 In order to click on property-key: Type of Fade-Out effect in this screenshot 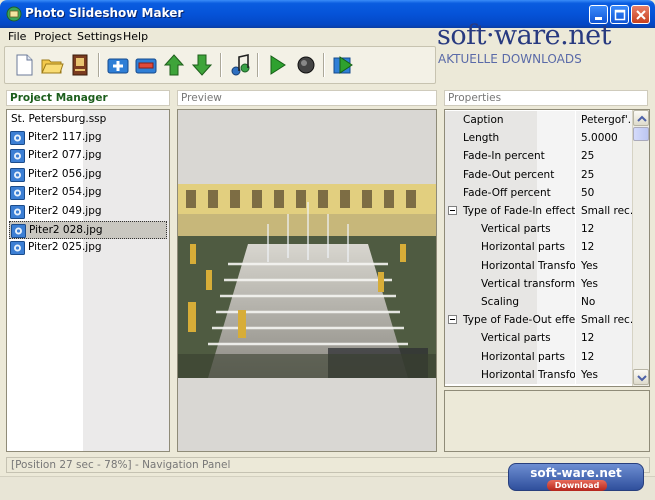, I will do `click(510, 320)`.